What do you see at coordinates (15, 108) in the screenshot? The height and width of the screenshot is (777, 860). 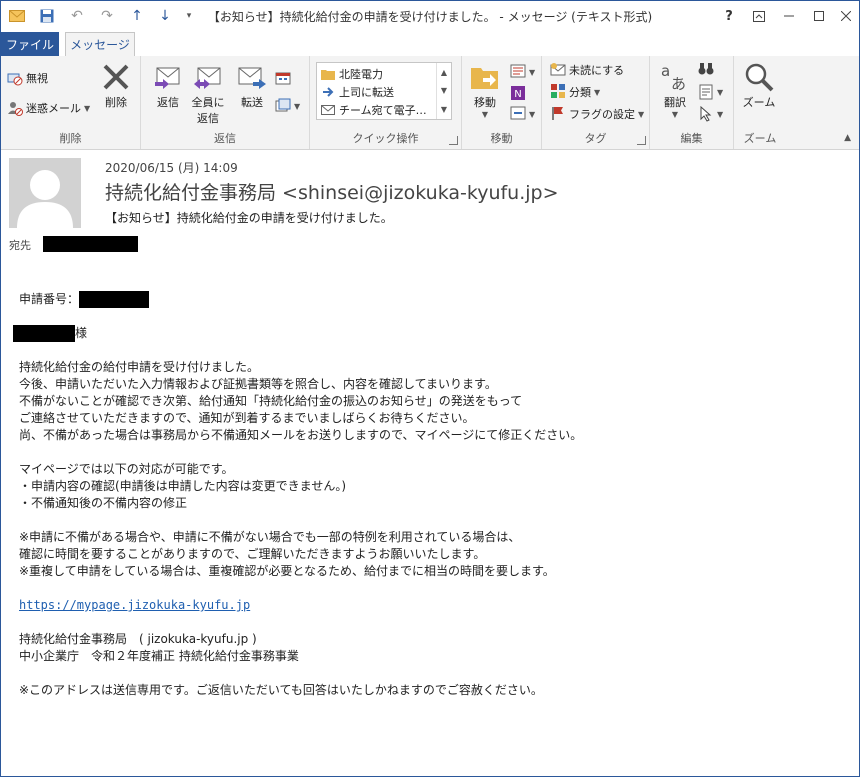 I see `junk-icon` at bounding box center [15, 108].